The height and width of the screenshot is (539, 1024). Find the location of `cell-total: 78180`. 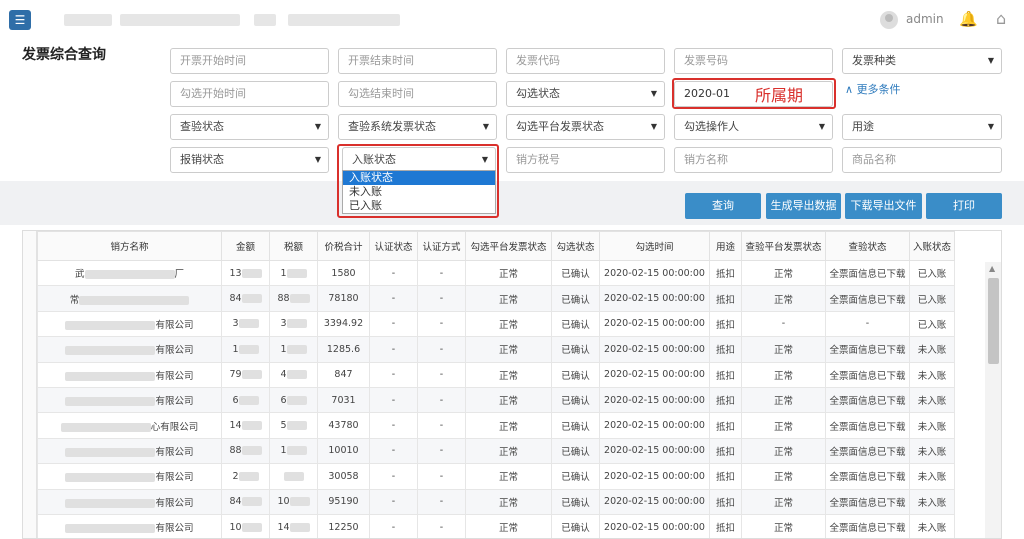

cell-total: 78180 is located at coordinates (343, 298).